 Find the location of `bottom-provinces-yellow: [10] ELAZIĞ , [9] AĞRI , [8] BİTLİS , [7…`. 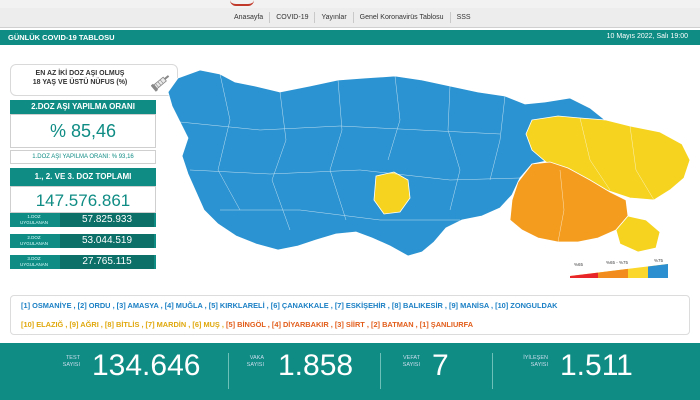

bottom-provinces-yellow: [10] ELAZIĞ , [9] AĞRI , [8] BİTLİS , [7… is located at coordinates (124, 324).